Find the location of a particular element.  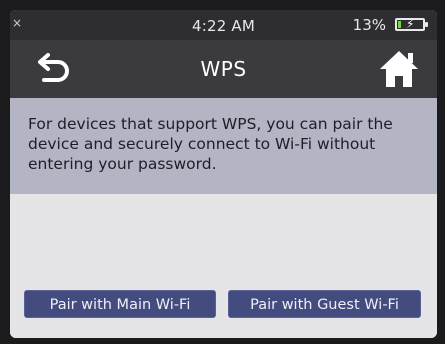

battery-icon: ⚡ is located at coordinates (411, 24).